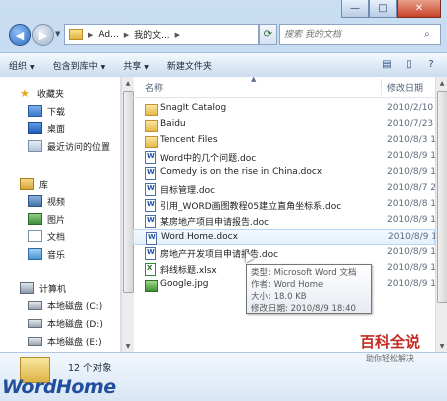 This screenshot has width=447, height=401. Describe the element at coordinates (287, 221) in the screenshot. I see `file-row: 某房地产项目申请报告.doc 2010/8/9 16` at that location.